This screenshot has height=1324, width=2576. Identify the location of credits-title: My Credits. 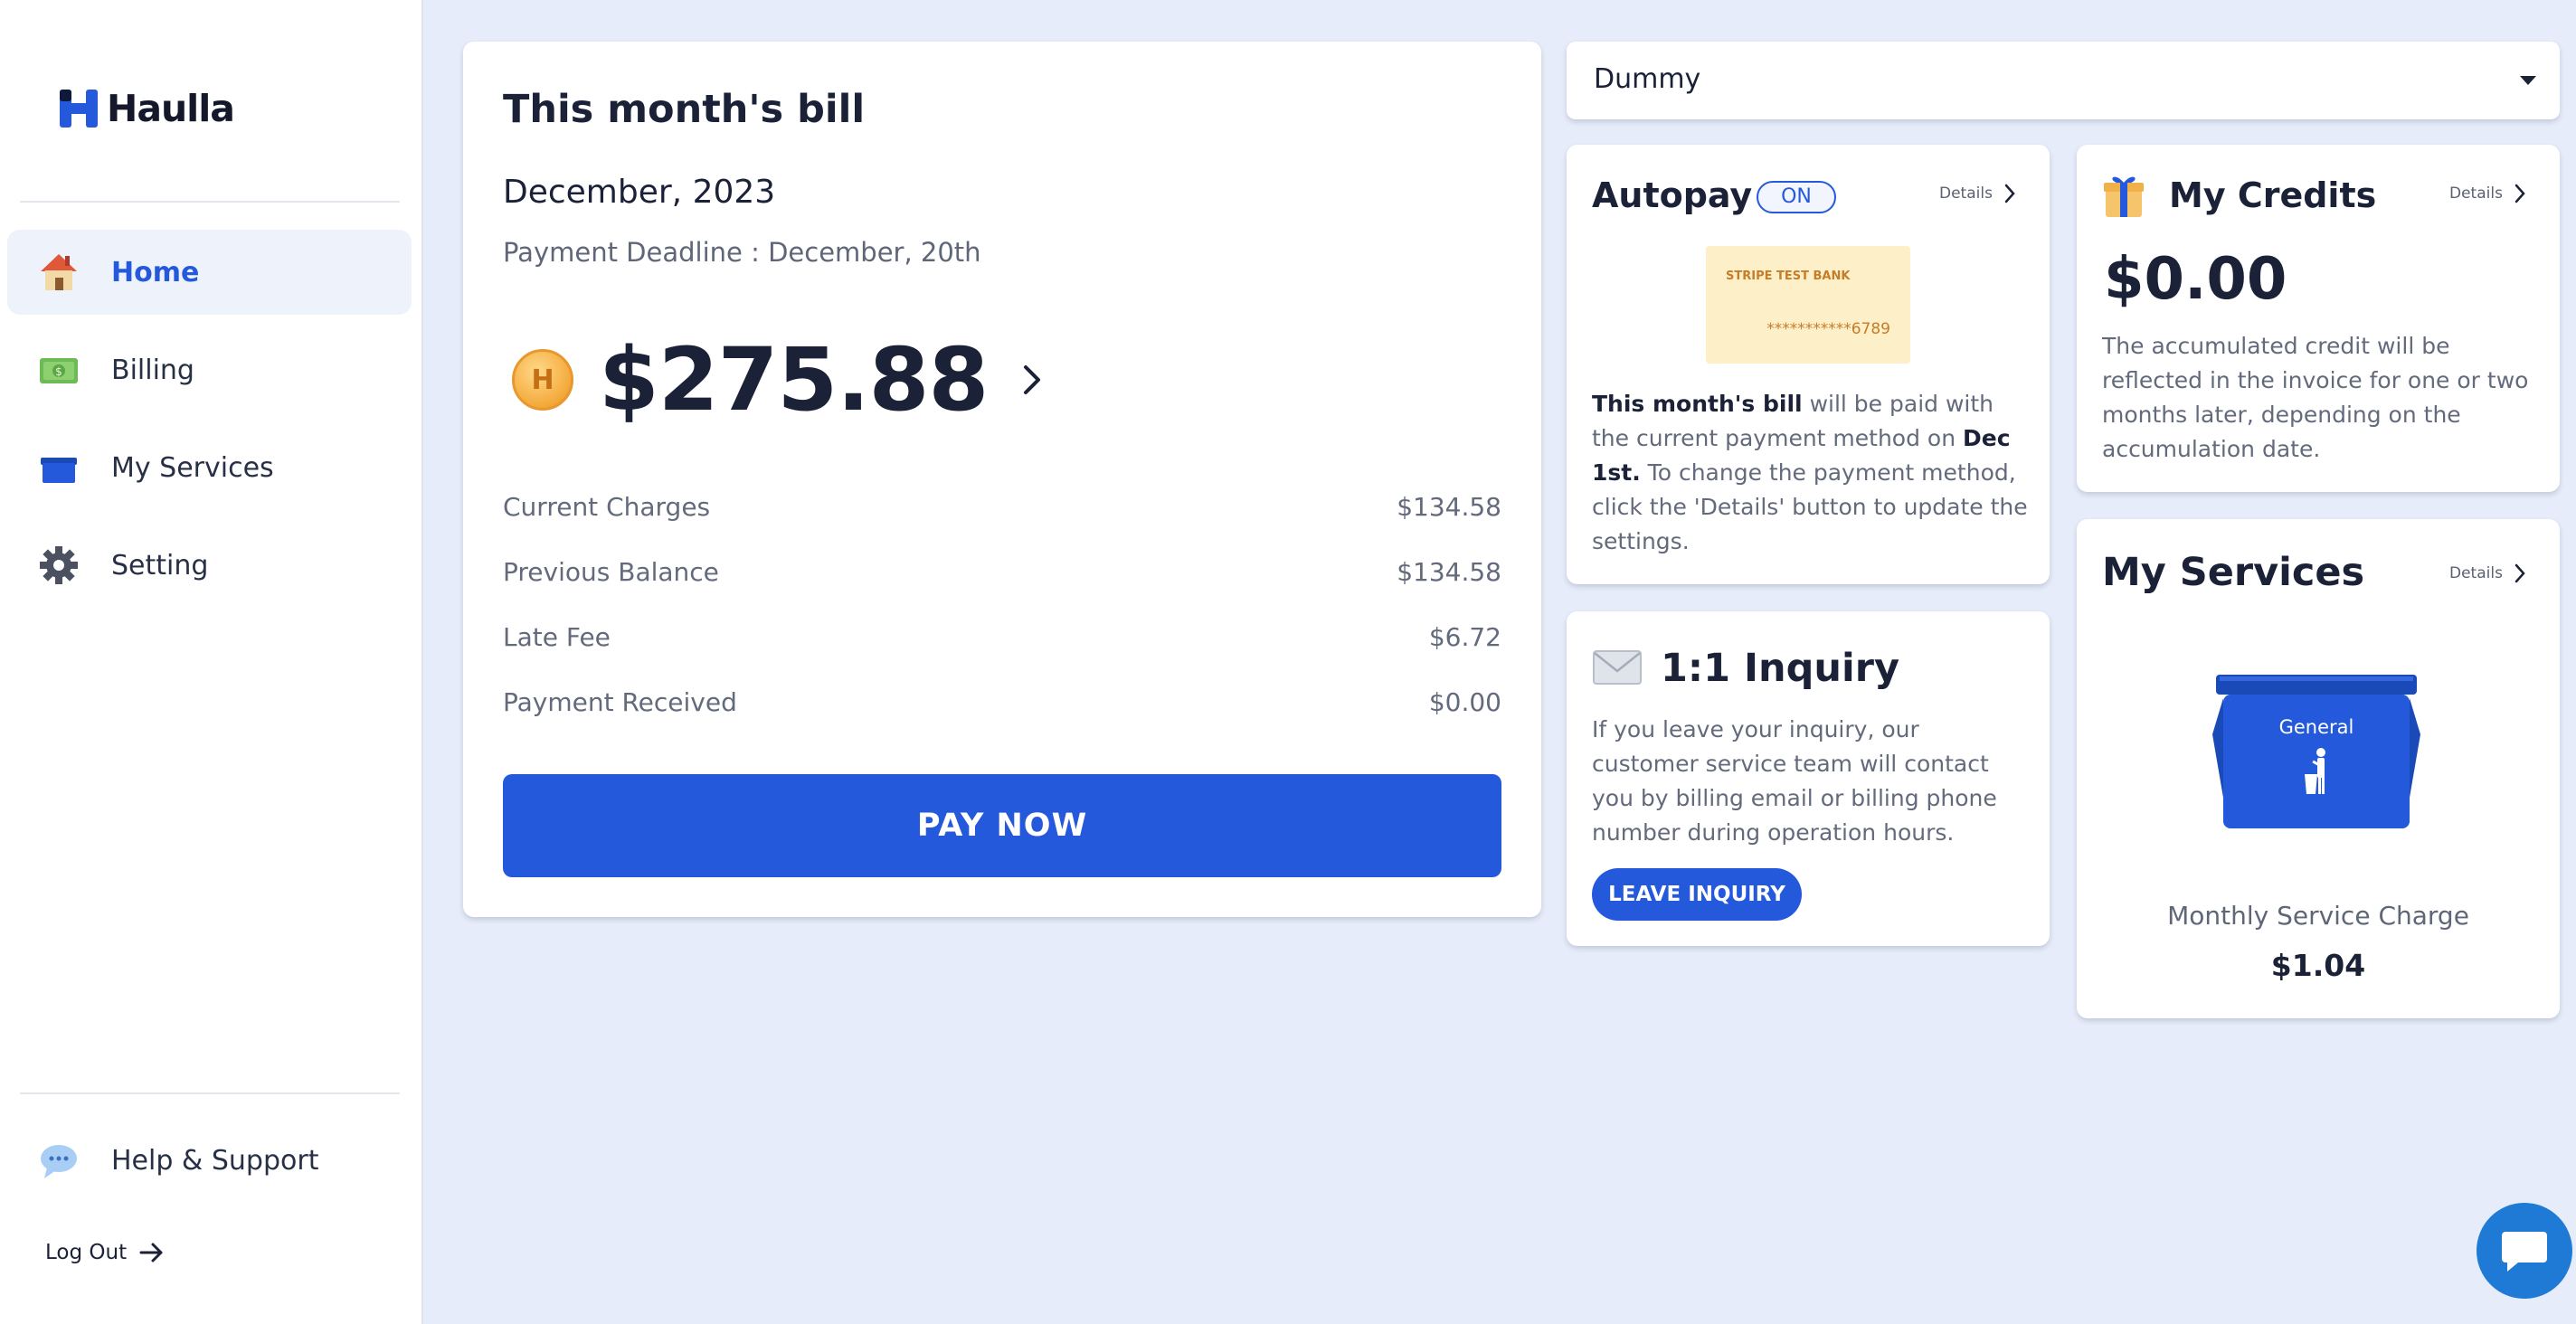
(2273, 195).